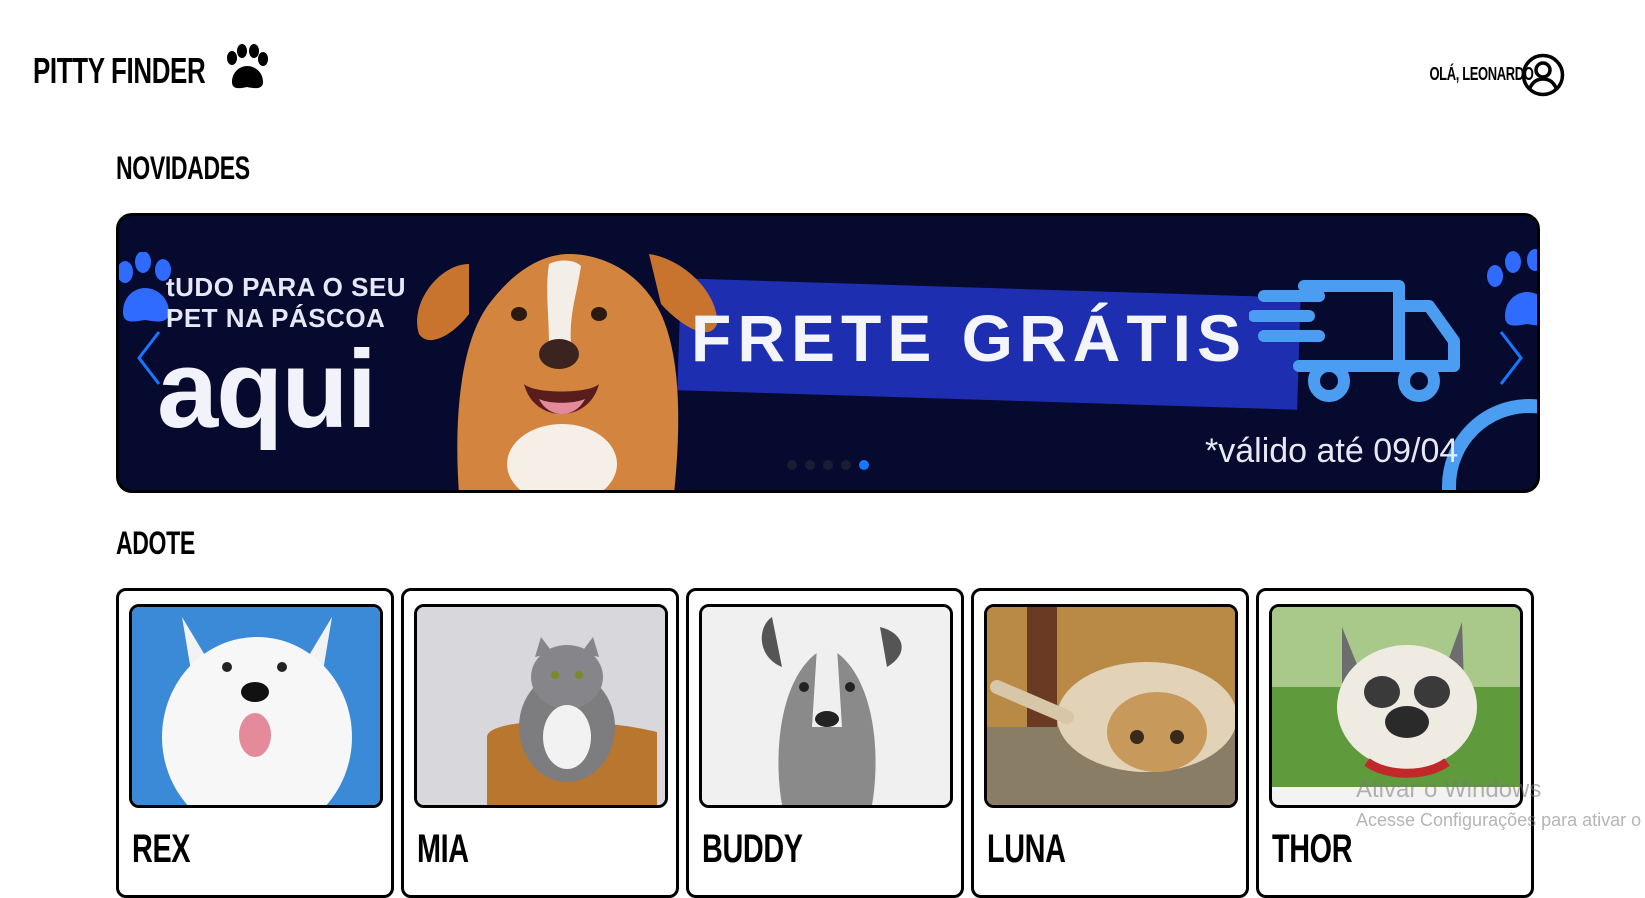  I want to click on adopt-section-title: ADOTE, so click(155, 543).